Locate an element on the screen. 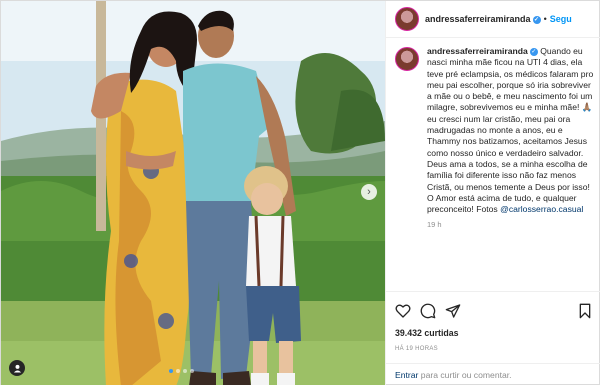  user-tag-button is located at coordinates (17, 368).